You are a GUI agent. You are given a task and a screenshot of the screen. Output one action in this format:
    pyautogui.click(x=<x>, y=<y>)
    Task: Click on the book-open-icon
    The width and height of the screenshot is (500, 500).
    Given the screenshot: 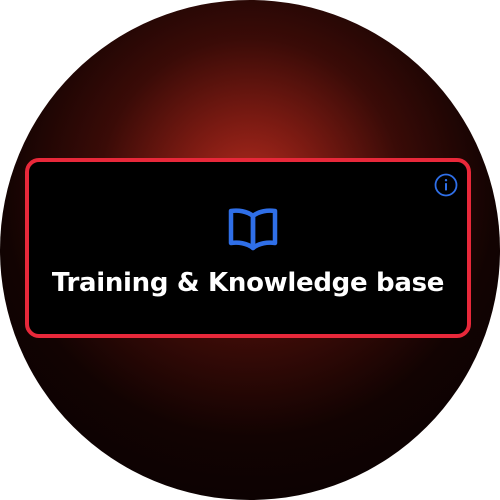 What is the action you would take?
    pyautogui.click(x=253, y=230)
    